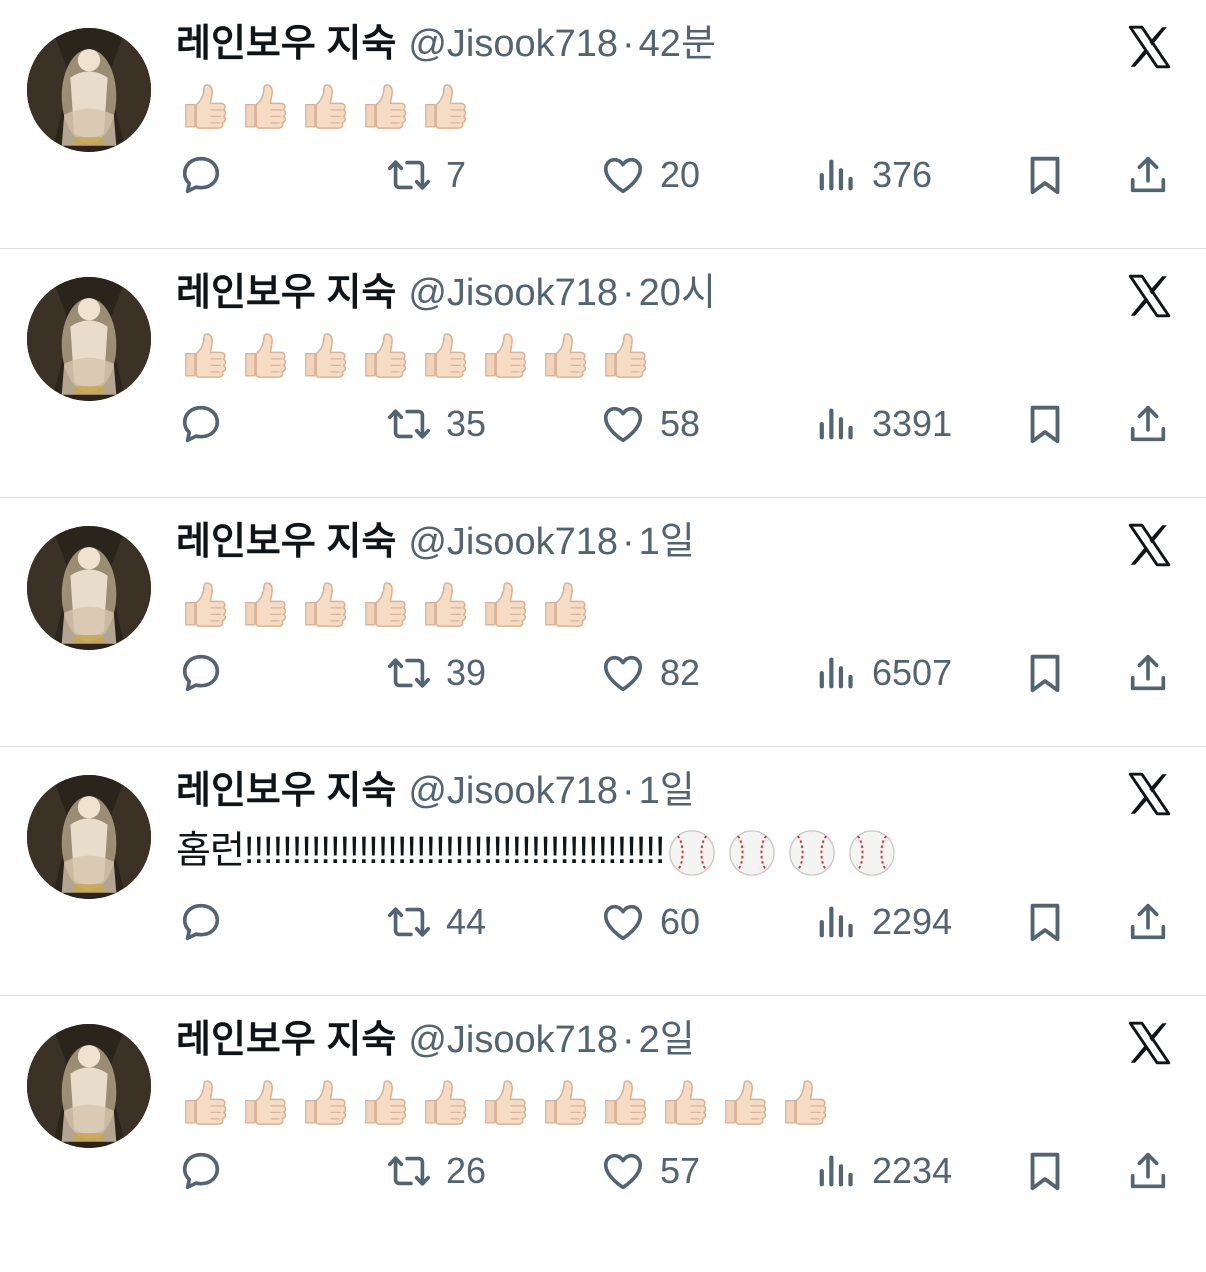  I want to click on retweet-button: 7, so click(426, 175).